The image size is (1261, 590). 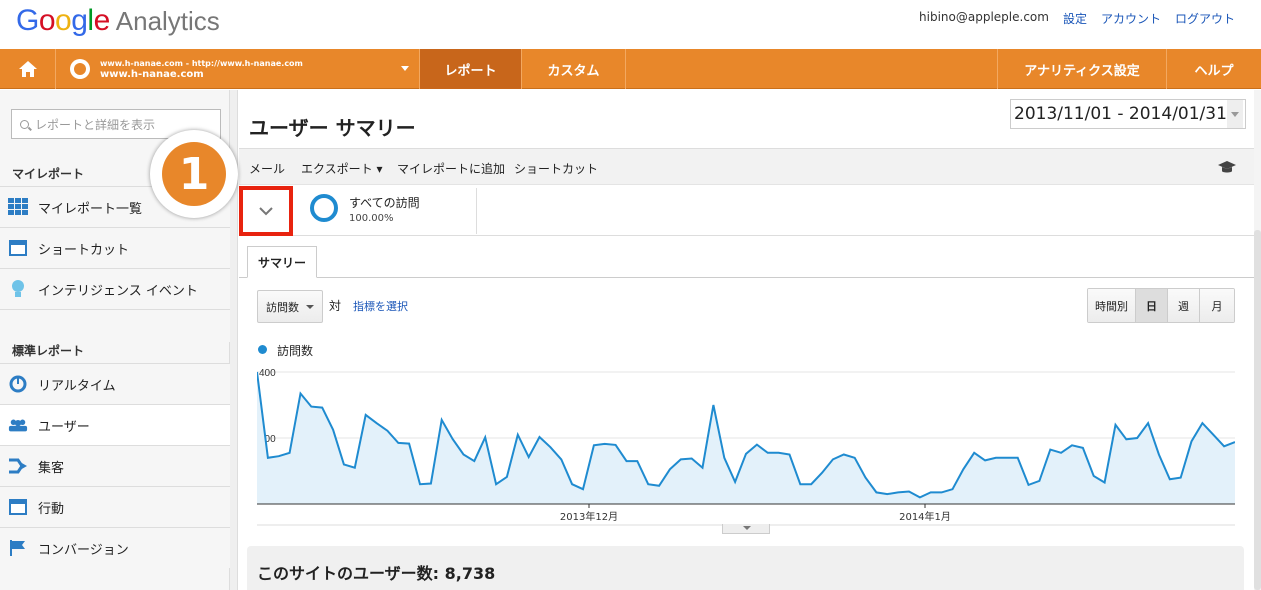 I want to click on logout-link: ログアウト, so click(x=1205, y=18).